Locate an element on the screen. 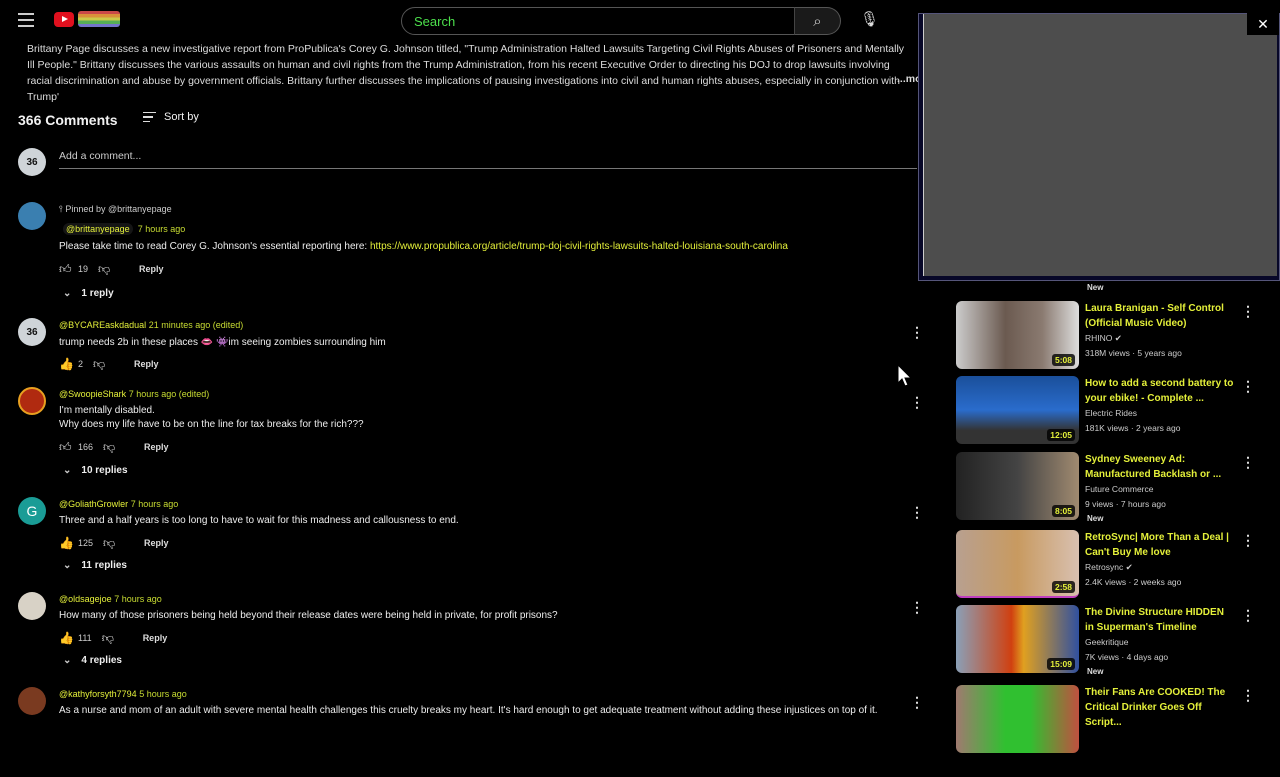 Image resolution: width=1280 pixels, height=777 pixels. video-meta: 181K views · 2 years ago is located at coordinates (1133, 428).